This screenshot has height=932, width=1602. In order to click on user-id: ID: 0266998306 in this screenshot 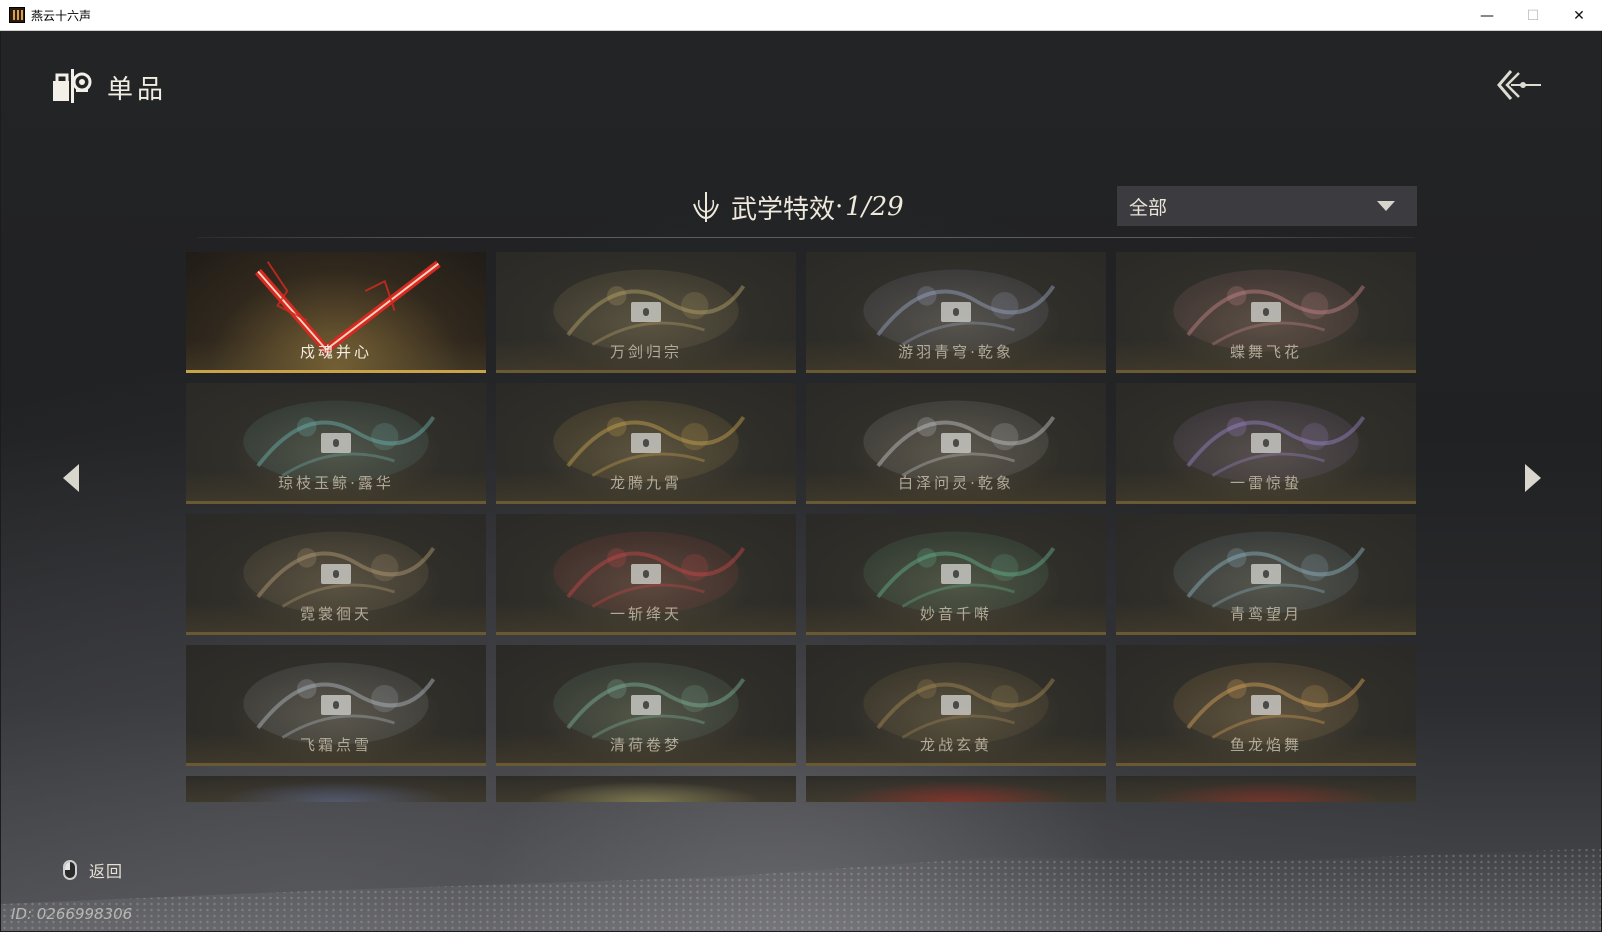, I will do `click(72, 914)`.